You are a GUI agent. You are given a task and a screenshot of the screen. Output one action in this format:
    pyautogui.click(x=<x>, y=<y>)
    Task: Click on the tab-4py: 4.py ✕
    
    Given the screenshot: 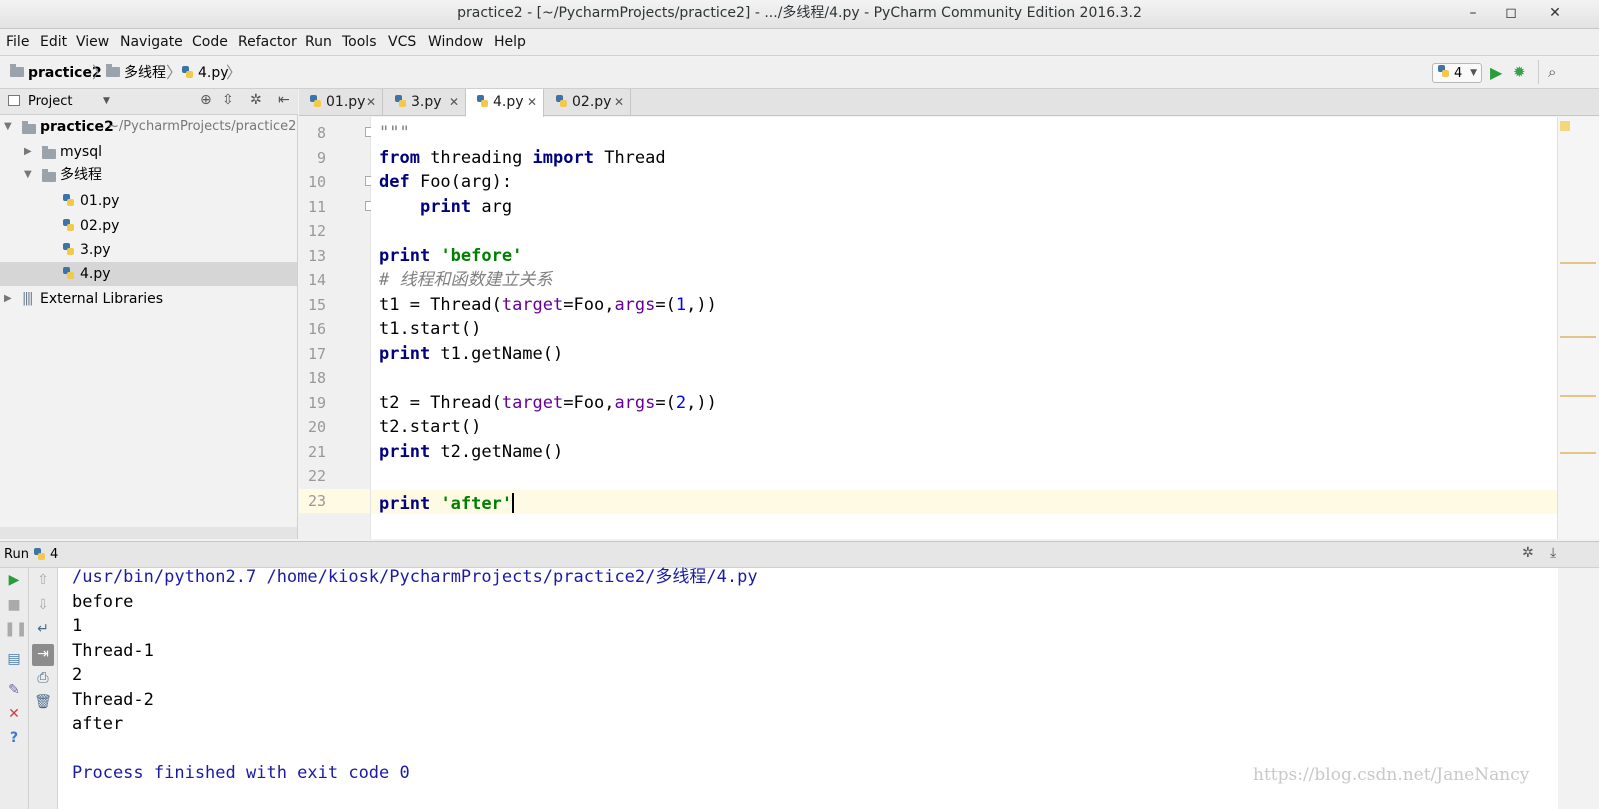 What is the action you would take?
    pyautogui.click(x=505, y=103)
    